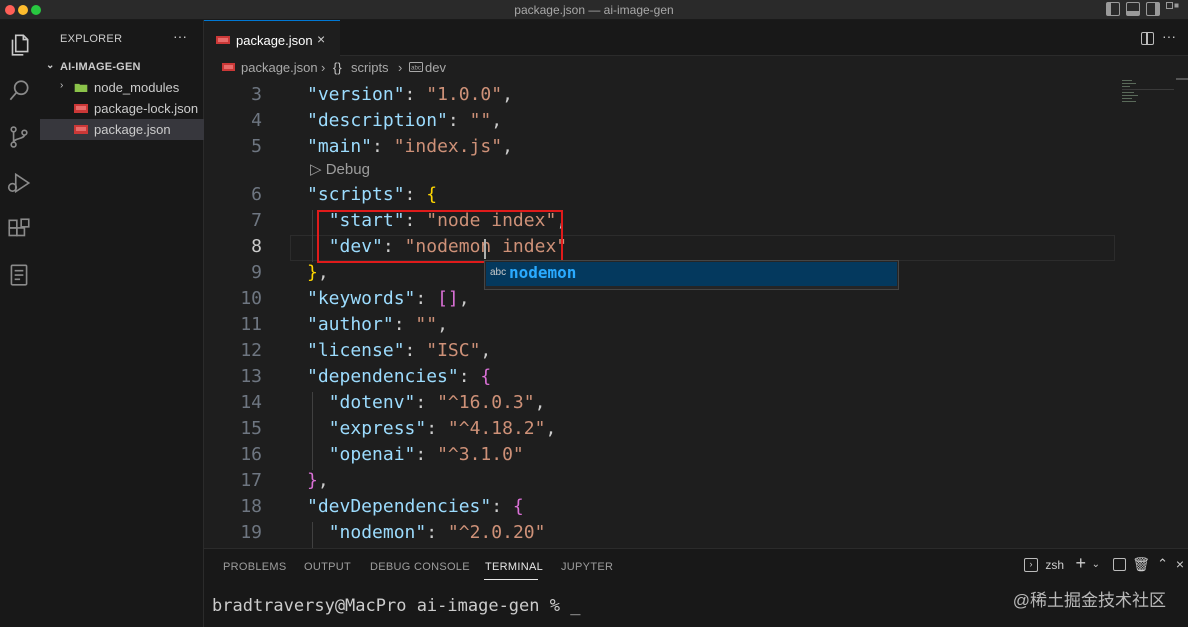 The height and width of the screenshot is (627, 1188). What do you see at coordinates (337, 67) in the screenshot?
I see `object-icon: {}` at bounding box center [337, 67].